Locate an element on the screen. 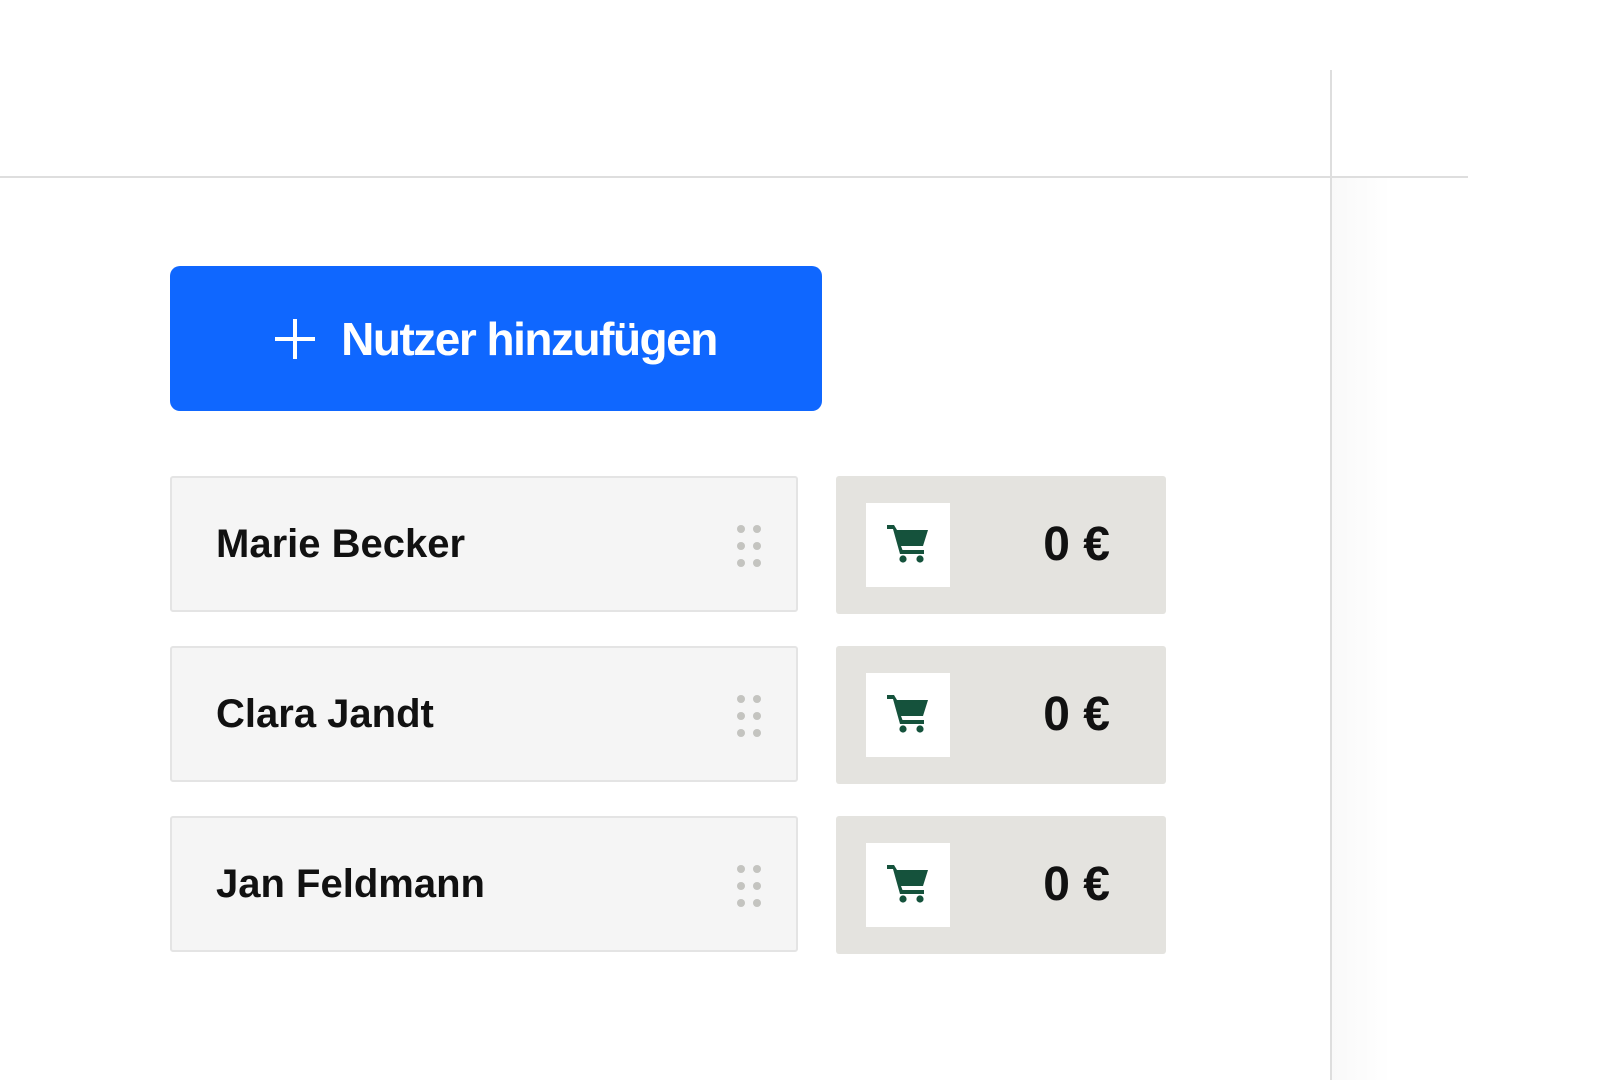  user-name-card: Clara Jandt is located at coordinates (484, 714).